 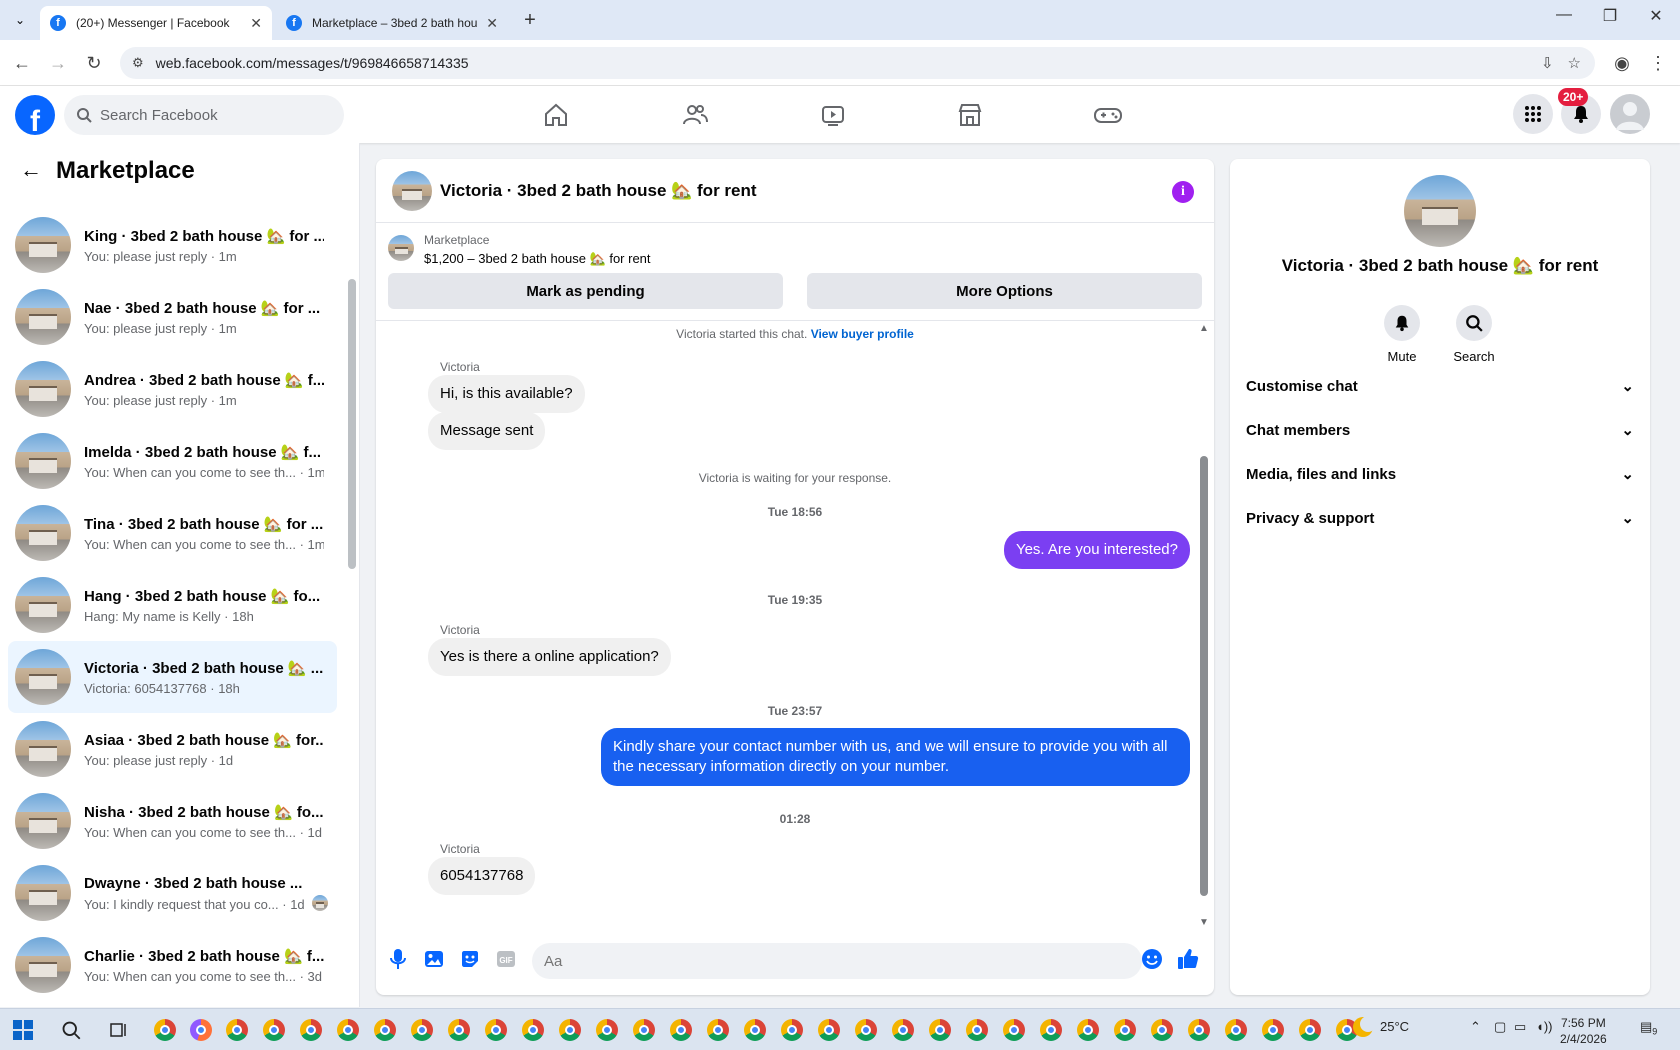 I want to click on network-icon: ▭, so click(x=1520, y=1027).